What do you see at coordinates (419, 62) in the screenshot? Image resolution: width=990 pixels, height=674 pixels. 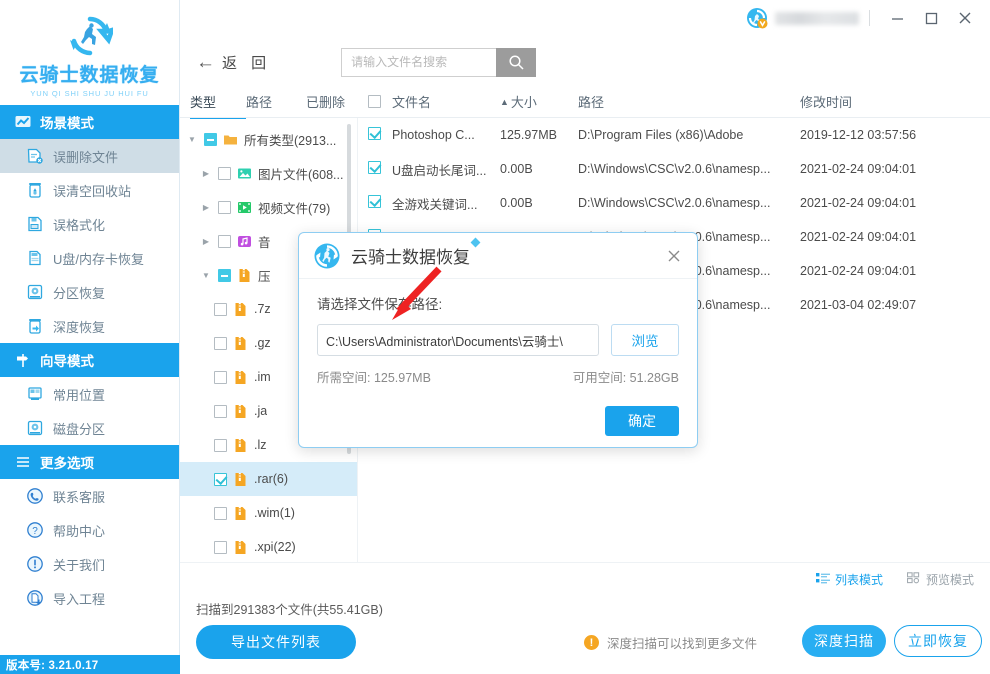 I see `search-input` at bounding box center [419, 62].